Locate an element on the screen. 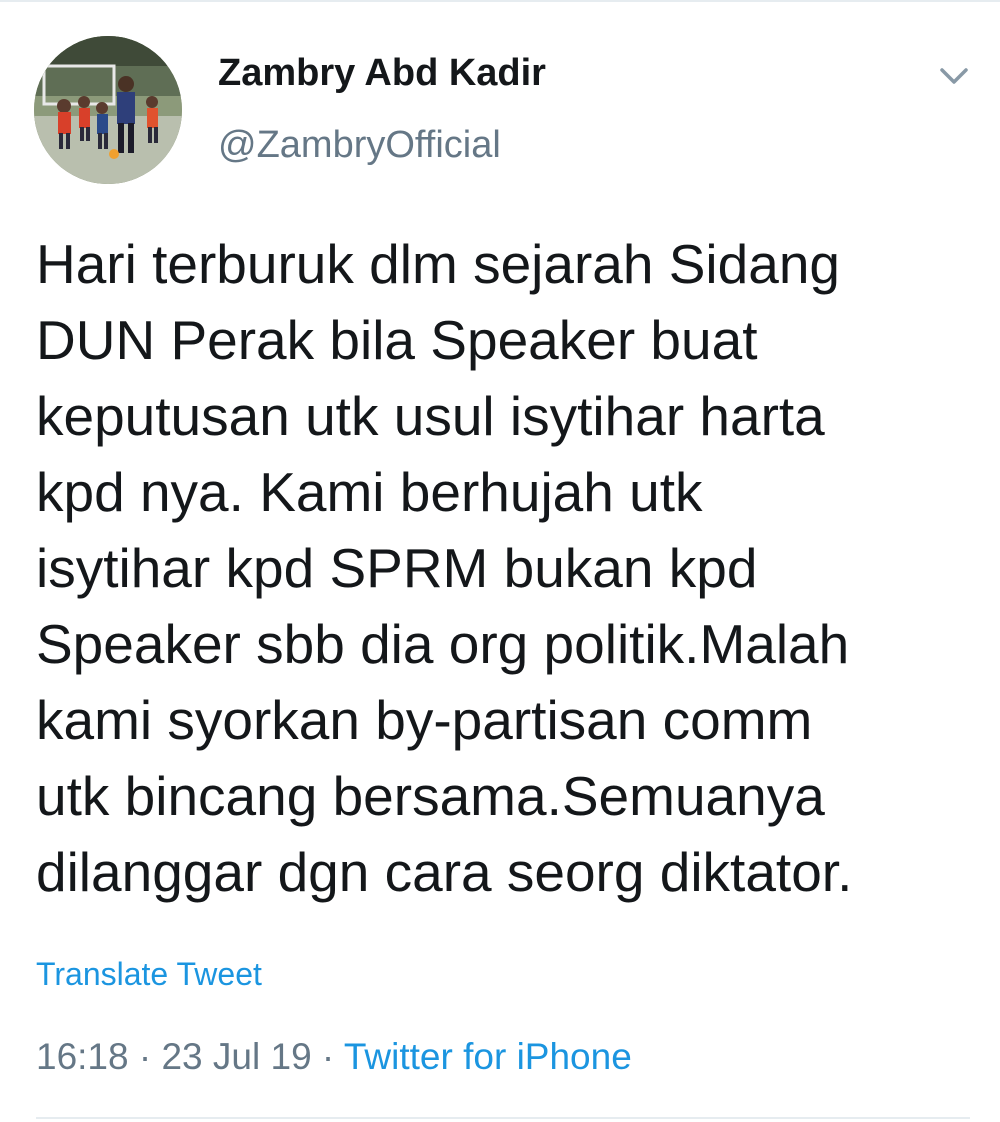 Image resolution: width=1000 pixels, height=1122 pixels. chevron-down-icon is located at coordinates (954, 76).